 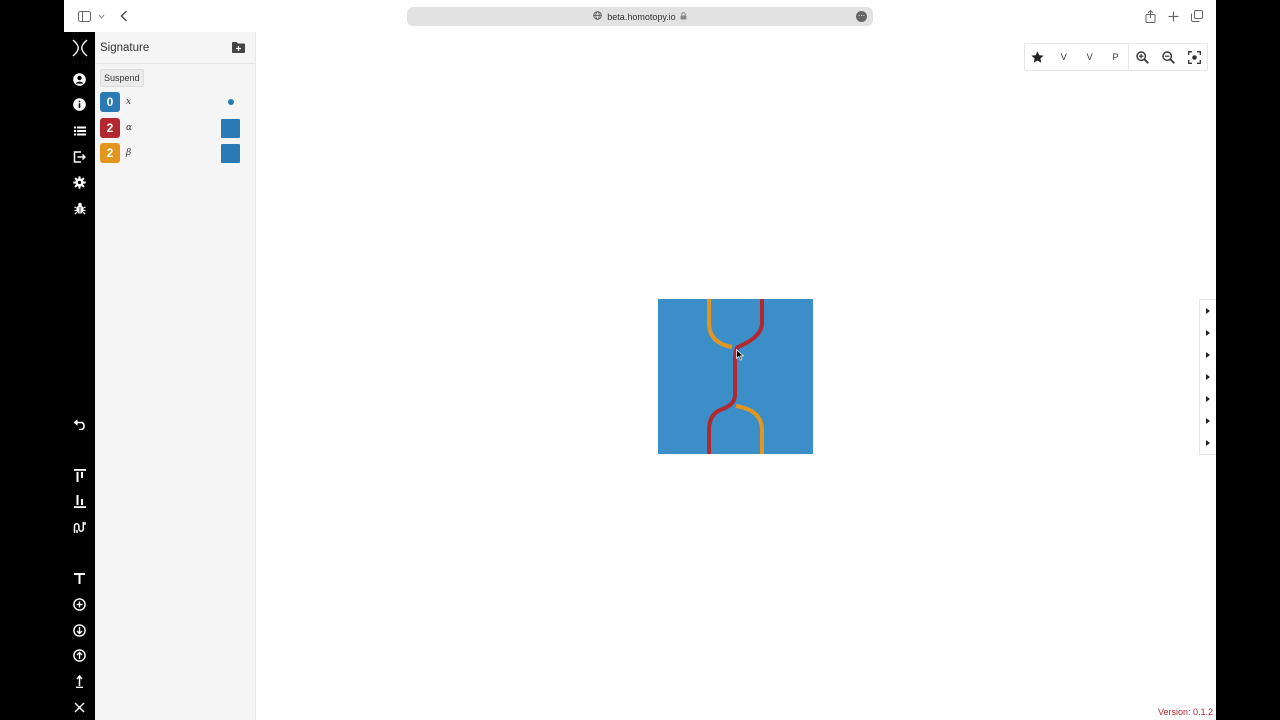 I want to click on generator-name: β, so click(x=129, y=153).